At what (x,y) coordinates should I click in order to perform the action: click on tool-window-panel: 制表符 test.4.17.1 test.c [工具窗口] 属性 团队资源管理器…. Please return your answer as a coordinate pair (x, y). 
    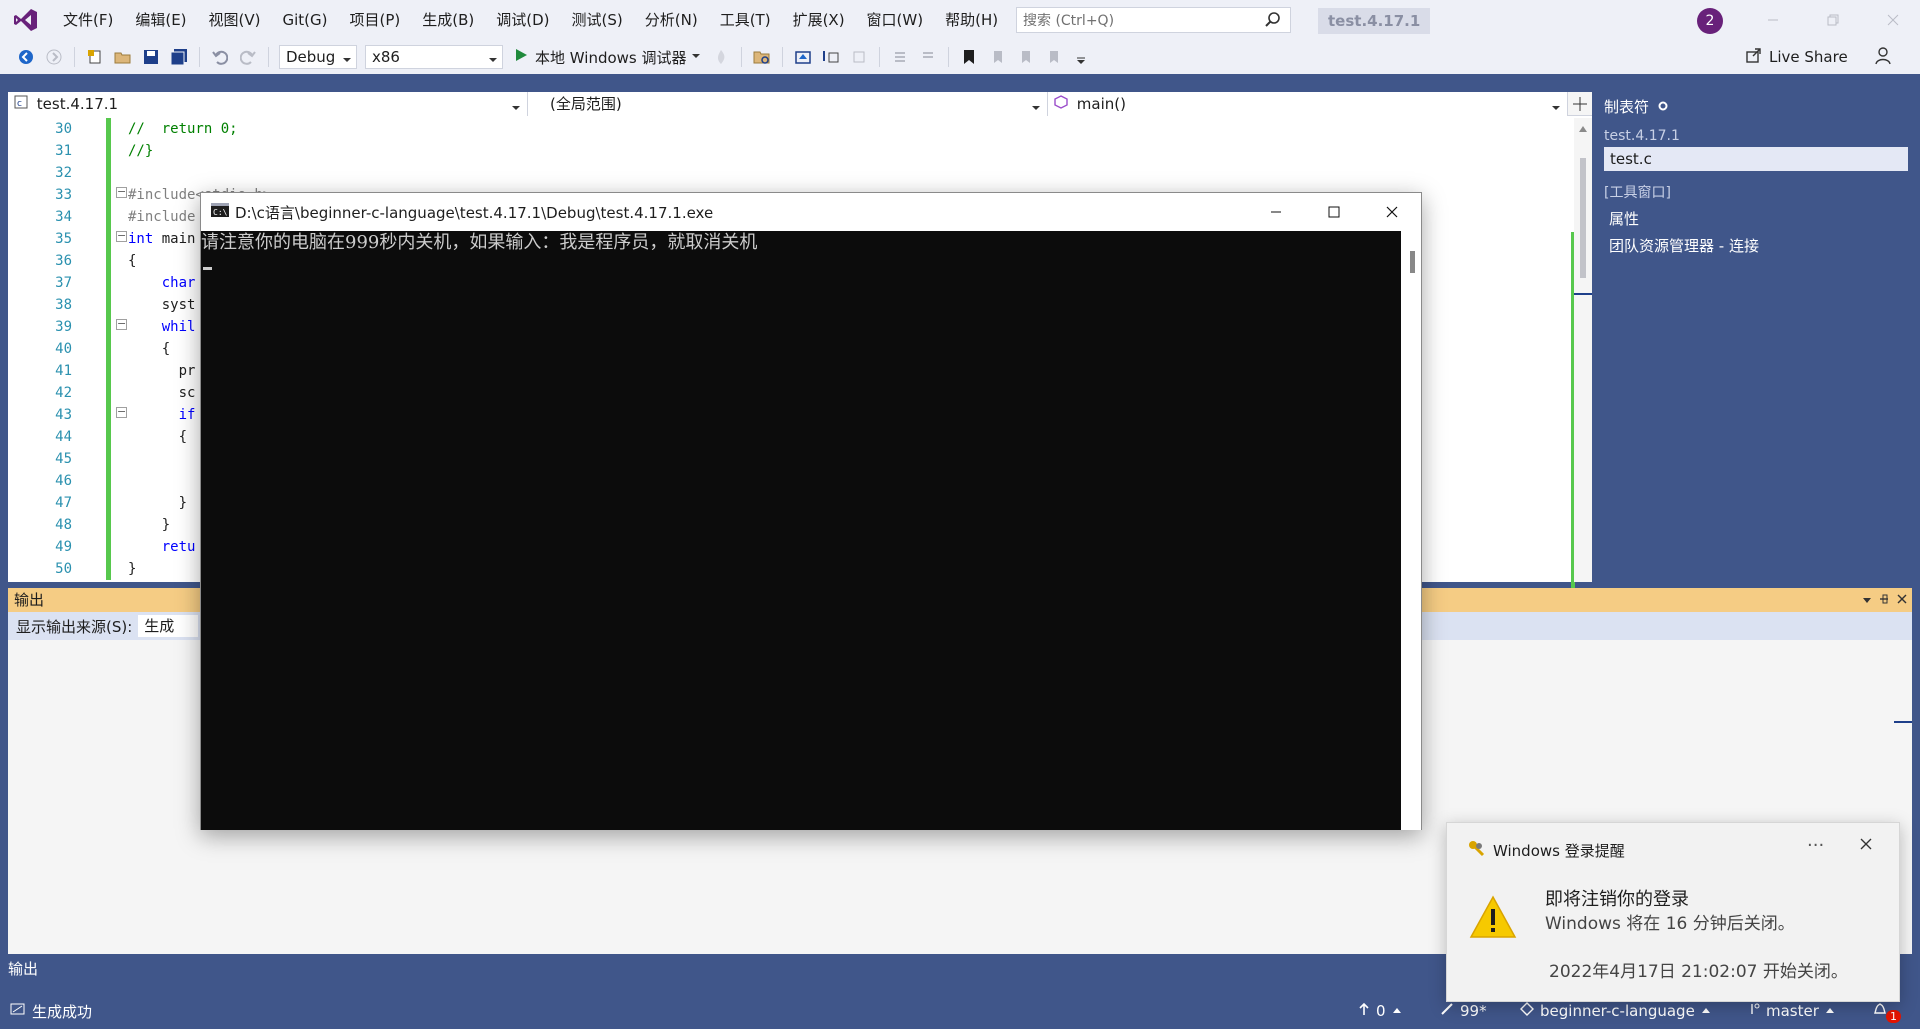
    Looking at the image, I should click on (1757, 337).